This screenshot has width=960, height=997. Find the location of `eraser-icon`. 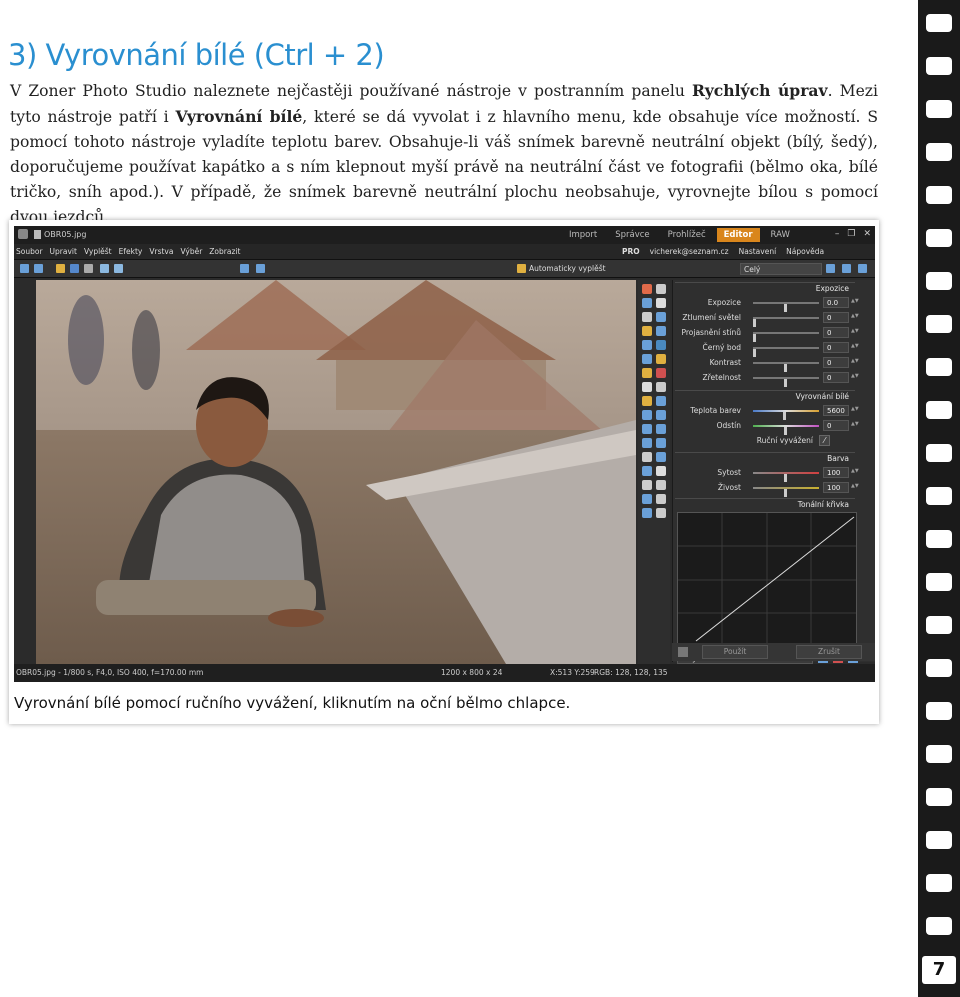

eraser-icon is located at coordinates (647, 401).